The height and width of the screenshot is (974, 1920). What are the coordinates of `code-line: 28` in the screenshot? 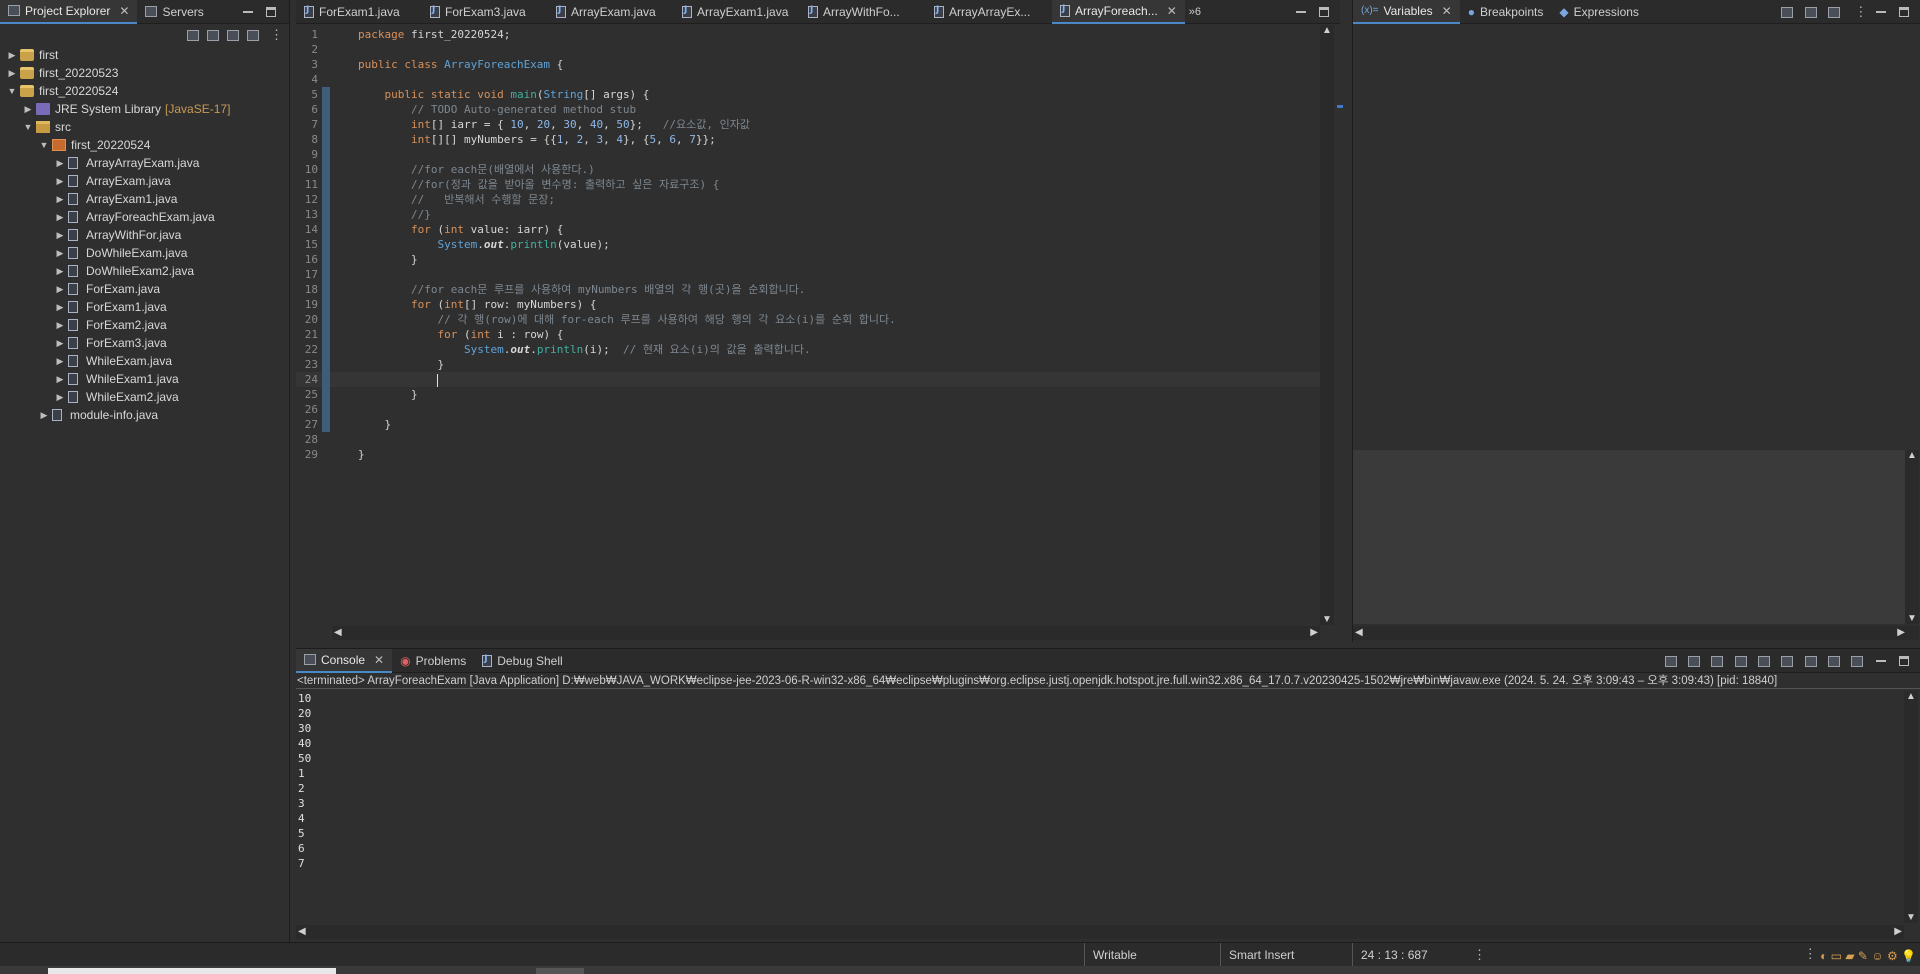 It's located at (808, 439).